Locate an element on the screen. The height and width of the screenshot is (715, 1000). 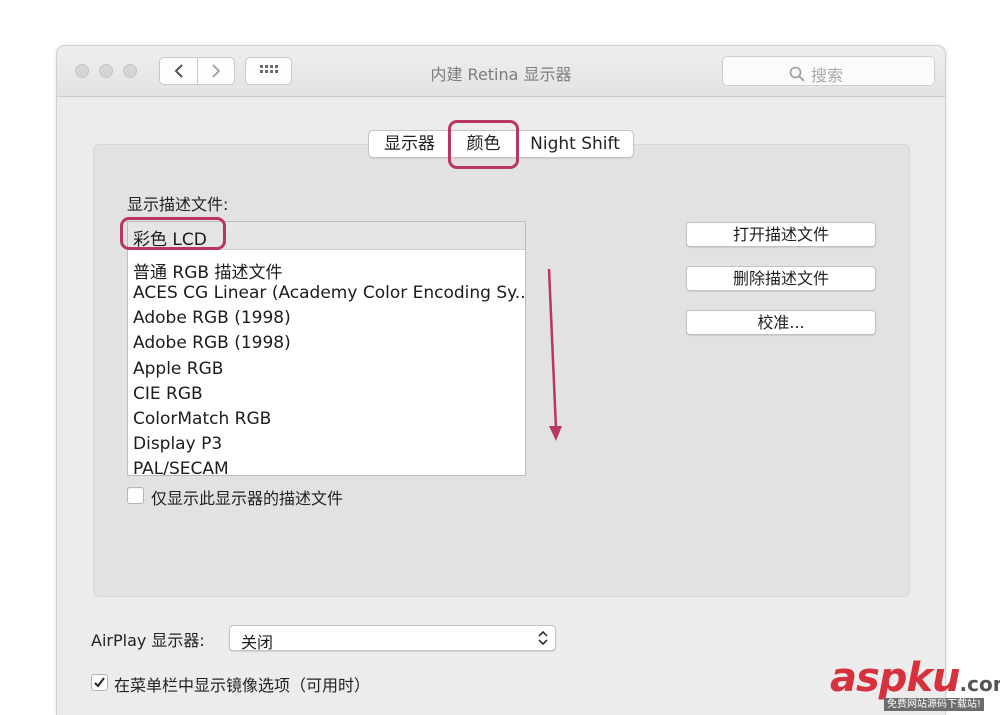
watermark-brand: aspku is located at coordinates (895, 678).